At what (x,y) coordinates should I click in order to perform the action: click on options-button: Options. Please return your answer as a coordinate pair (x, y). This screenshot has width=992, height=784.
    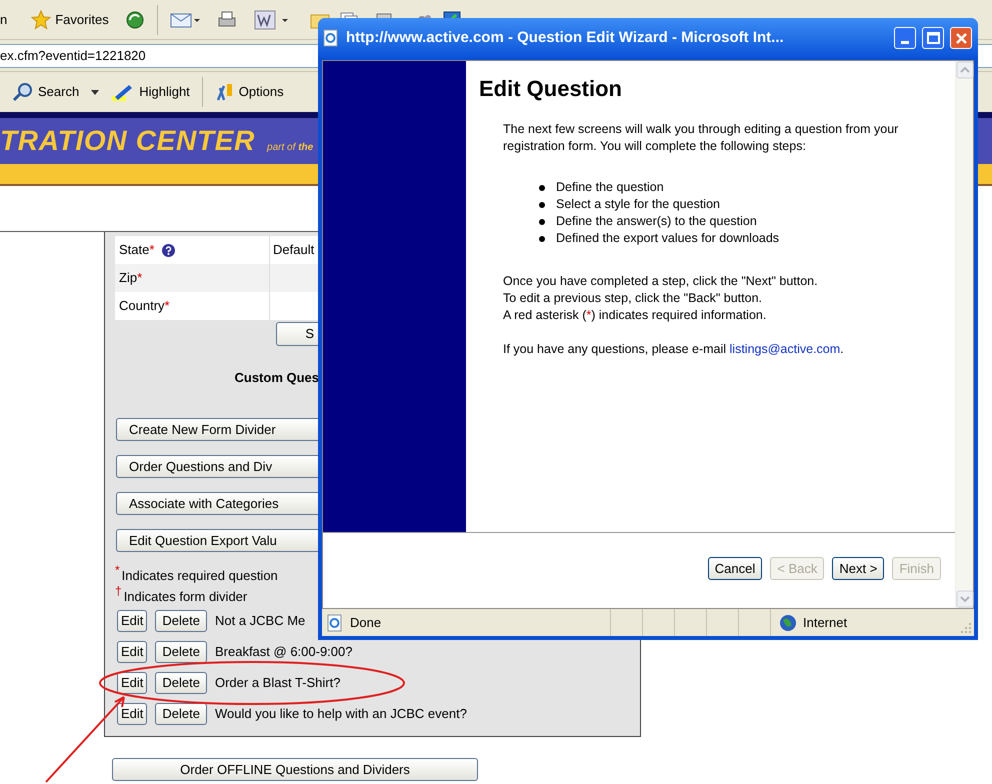
    Looking at the image, I should click on (249, 92).